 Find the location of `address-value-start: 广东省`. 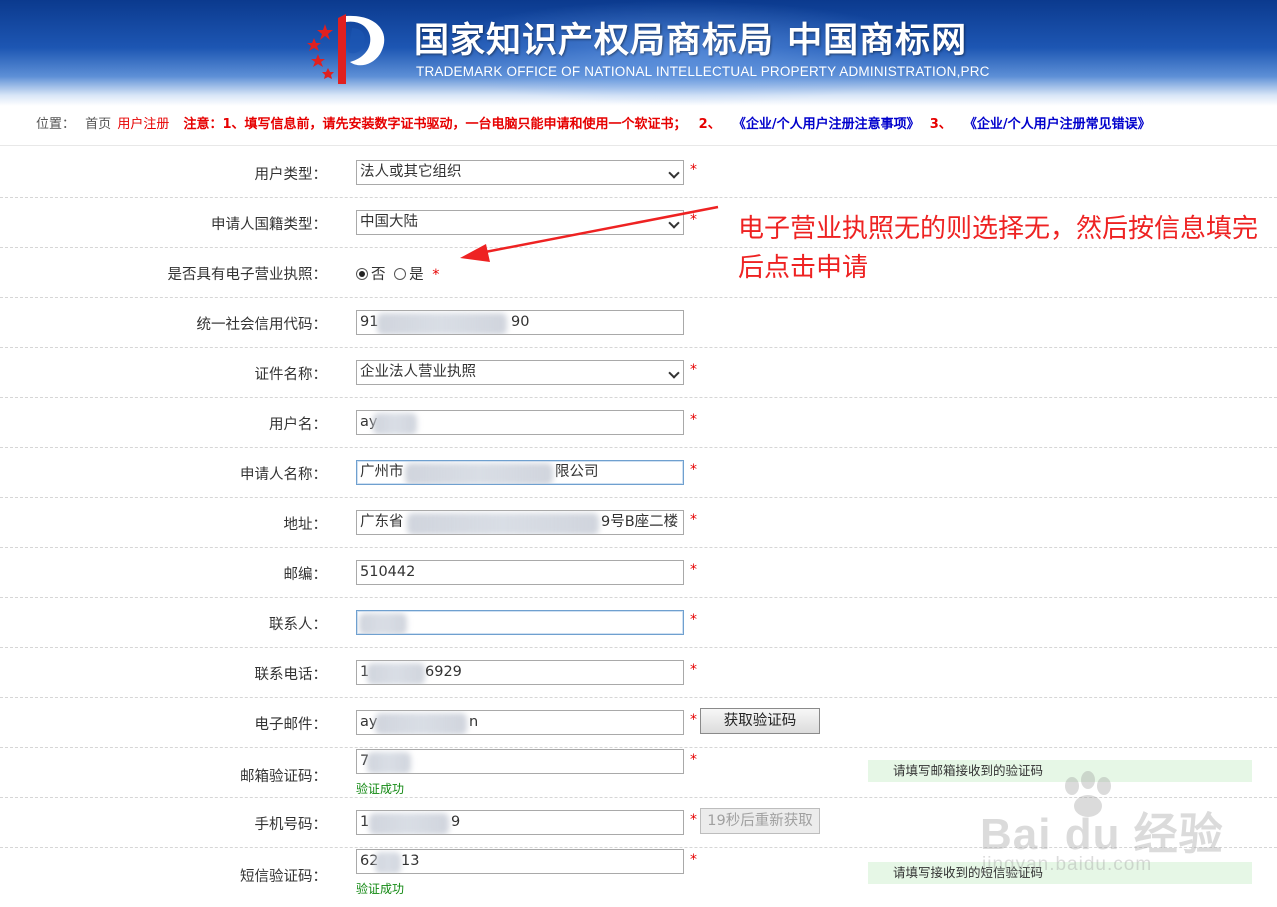

address-value-start: 广东省 is located at coordinates (382, 522).